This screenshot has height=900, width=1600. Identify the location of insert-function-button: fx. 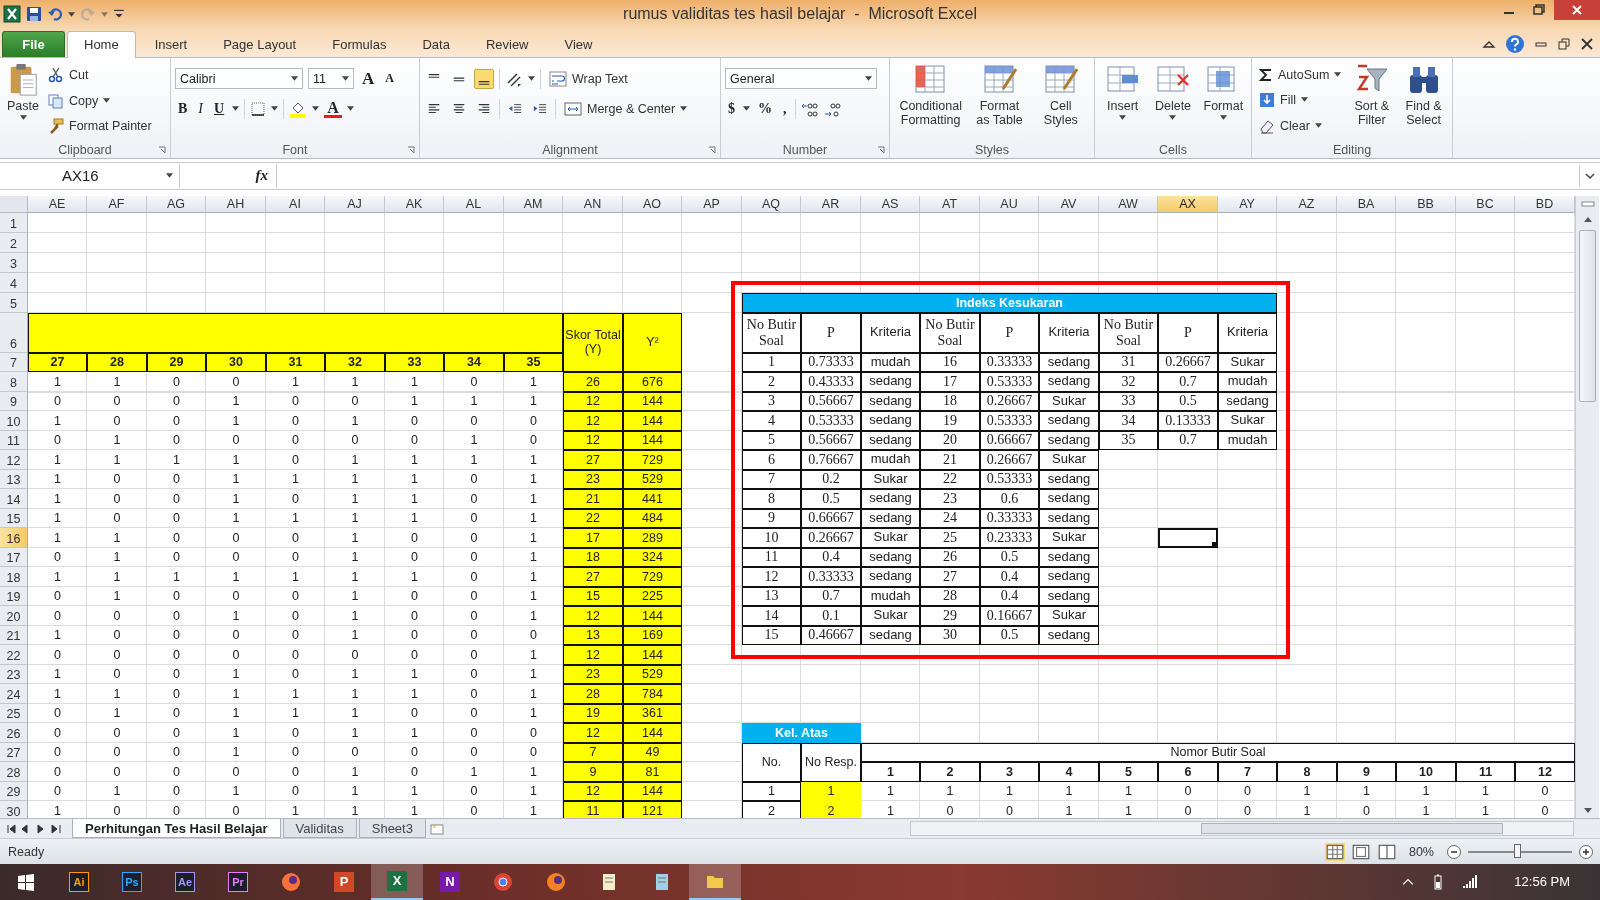
(261, 176).